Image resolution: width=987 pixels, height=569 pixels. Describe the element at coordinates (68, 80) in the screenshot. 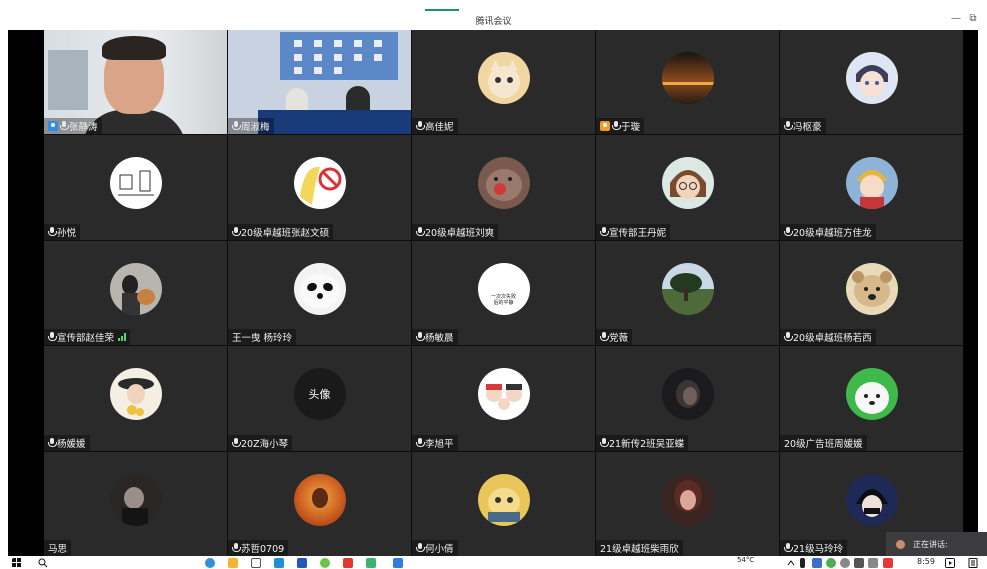

I see `background-screen` at that location.